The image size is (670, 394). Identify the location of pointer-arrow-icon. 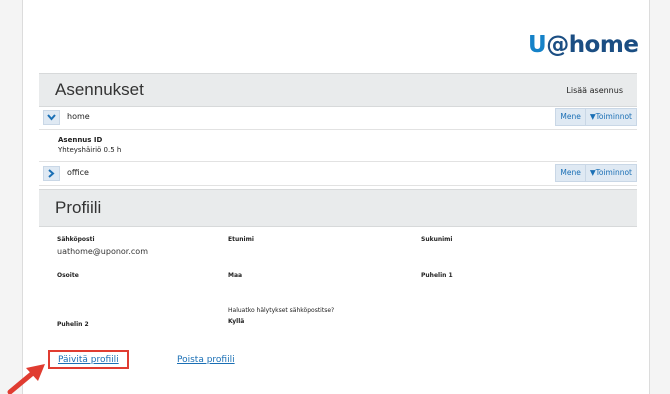
(26, 379).